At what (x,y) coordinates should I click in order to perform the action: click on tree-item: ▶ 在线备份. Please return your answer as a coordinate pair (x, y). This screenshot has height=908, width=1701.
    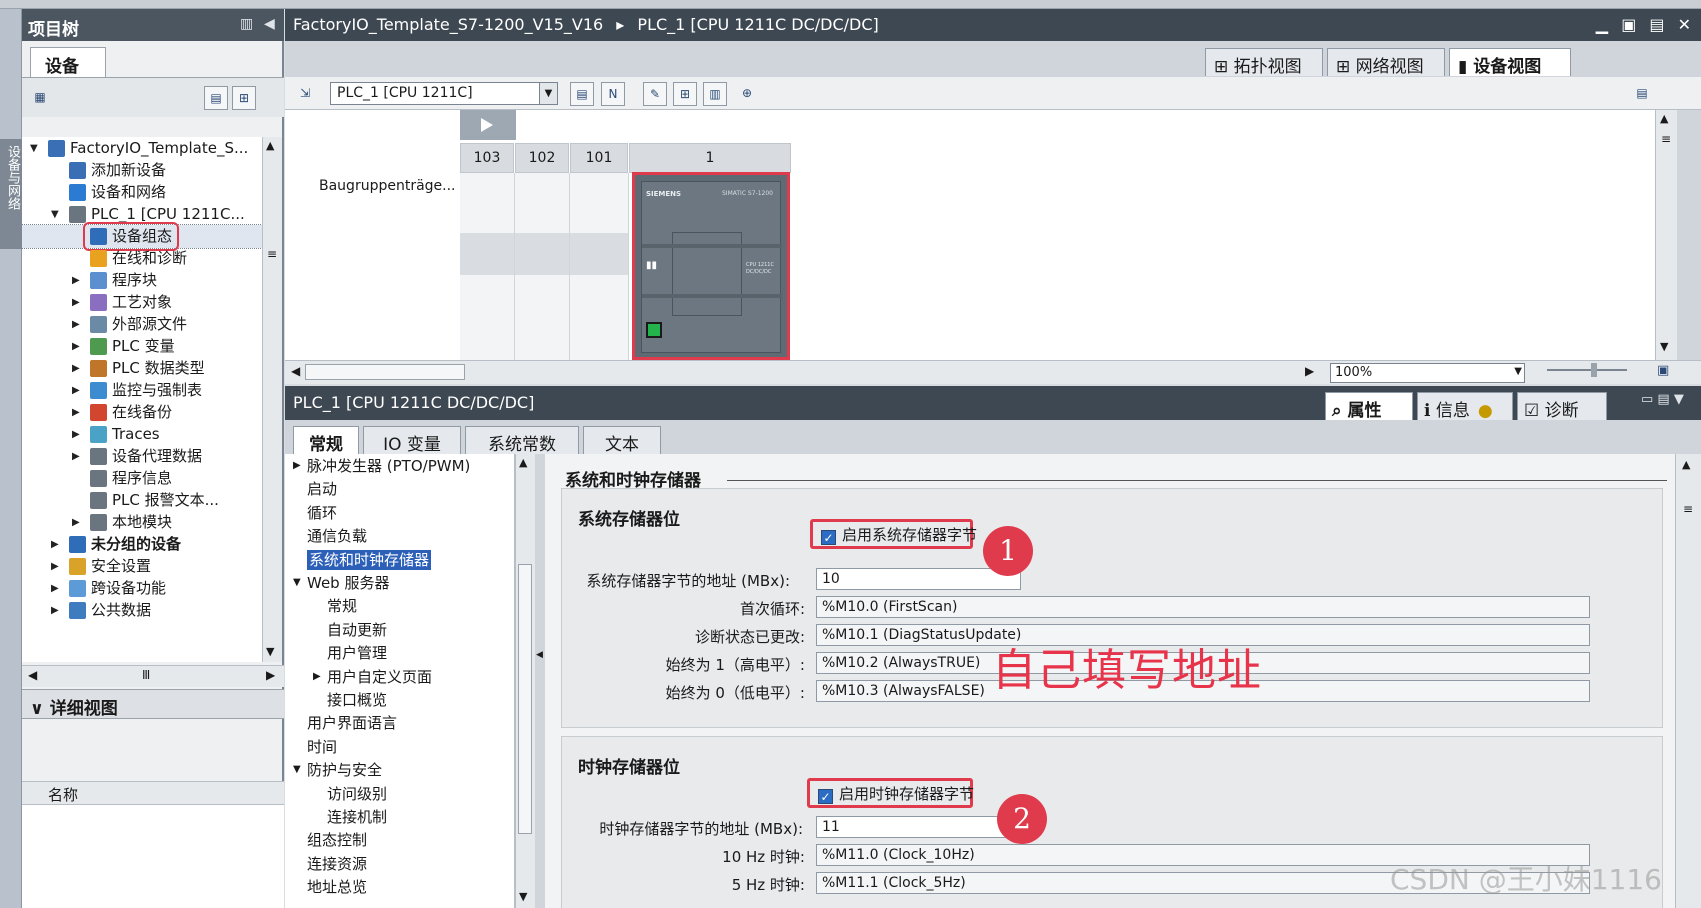
    Looking at the image, I should click on (142, 412).